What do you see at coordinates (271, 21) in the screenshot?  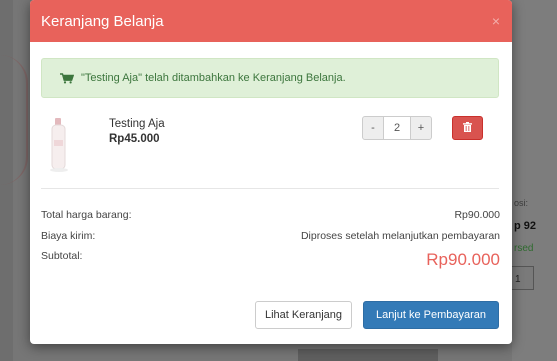 I see `modal-header: Keranjang Belanja ×` at bounding box center [271, 21].